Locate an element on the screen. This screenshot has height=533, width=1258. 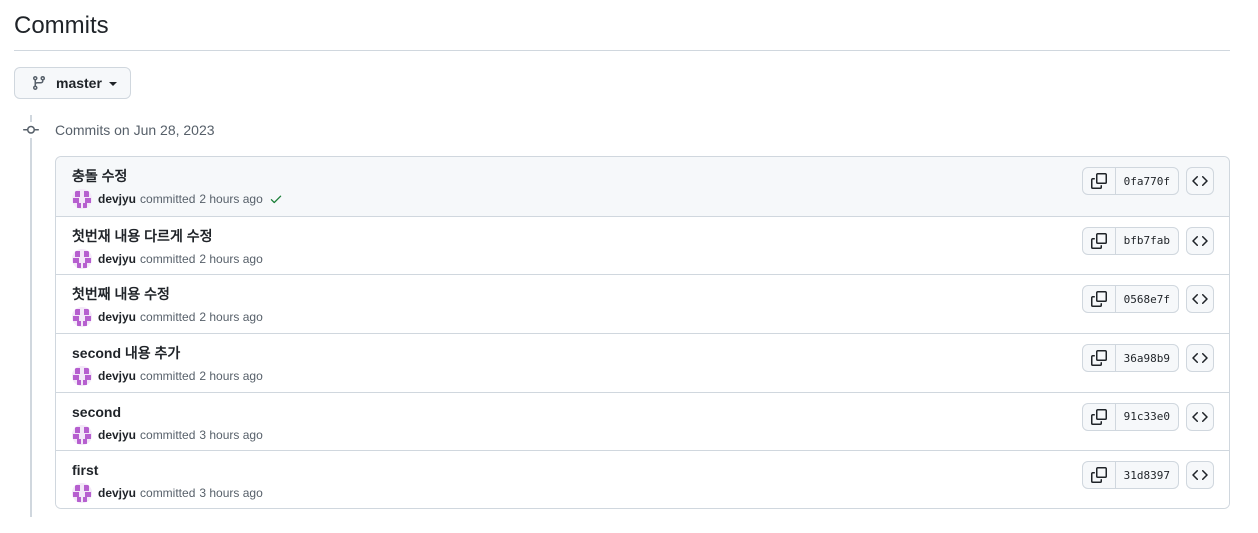
commit-sha-link: 91c33e0 is located at coordinates (1147, 417).